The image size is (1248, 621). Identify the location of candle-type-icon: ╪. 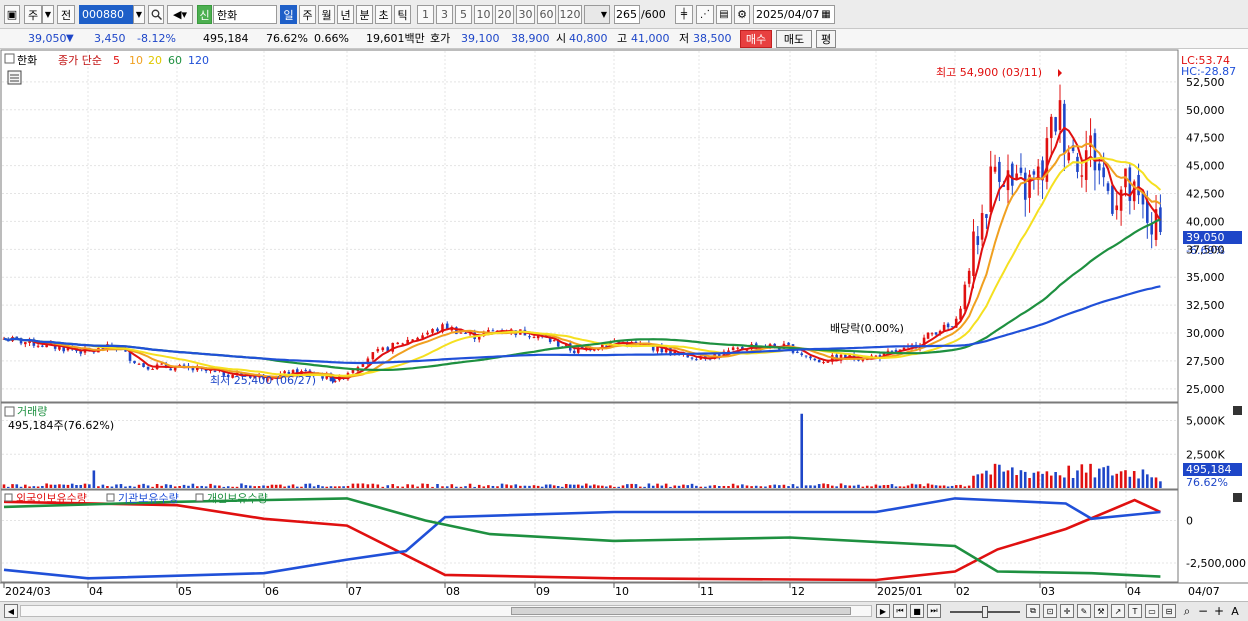
(684, 14).